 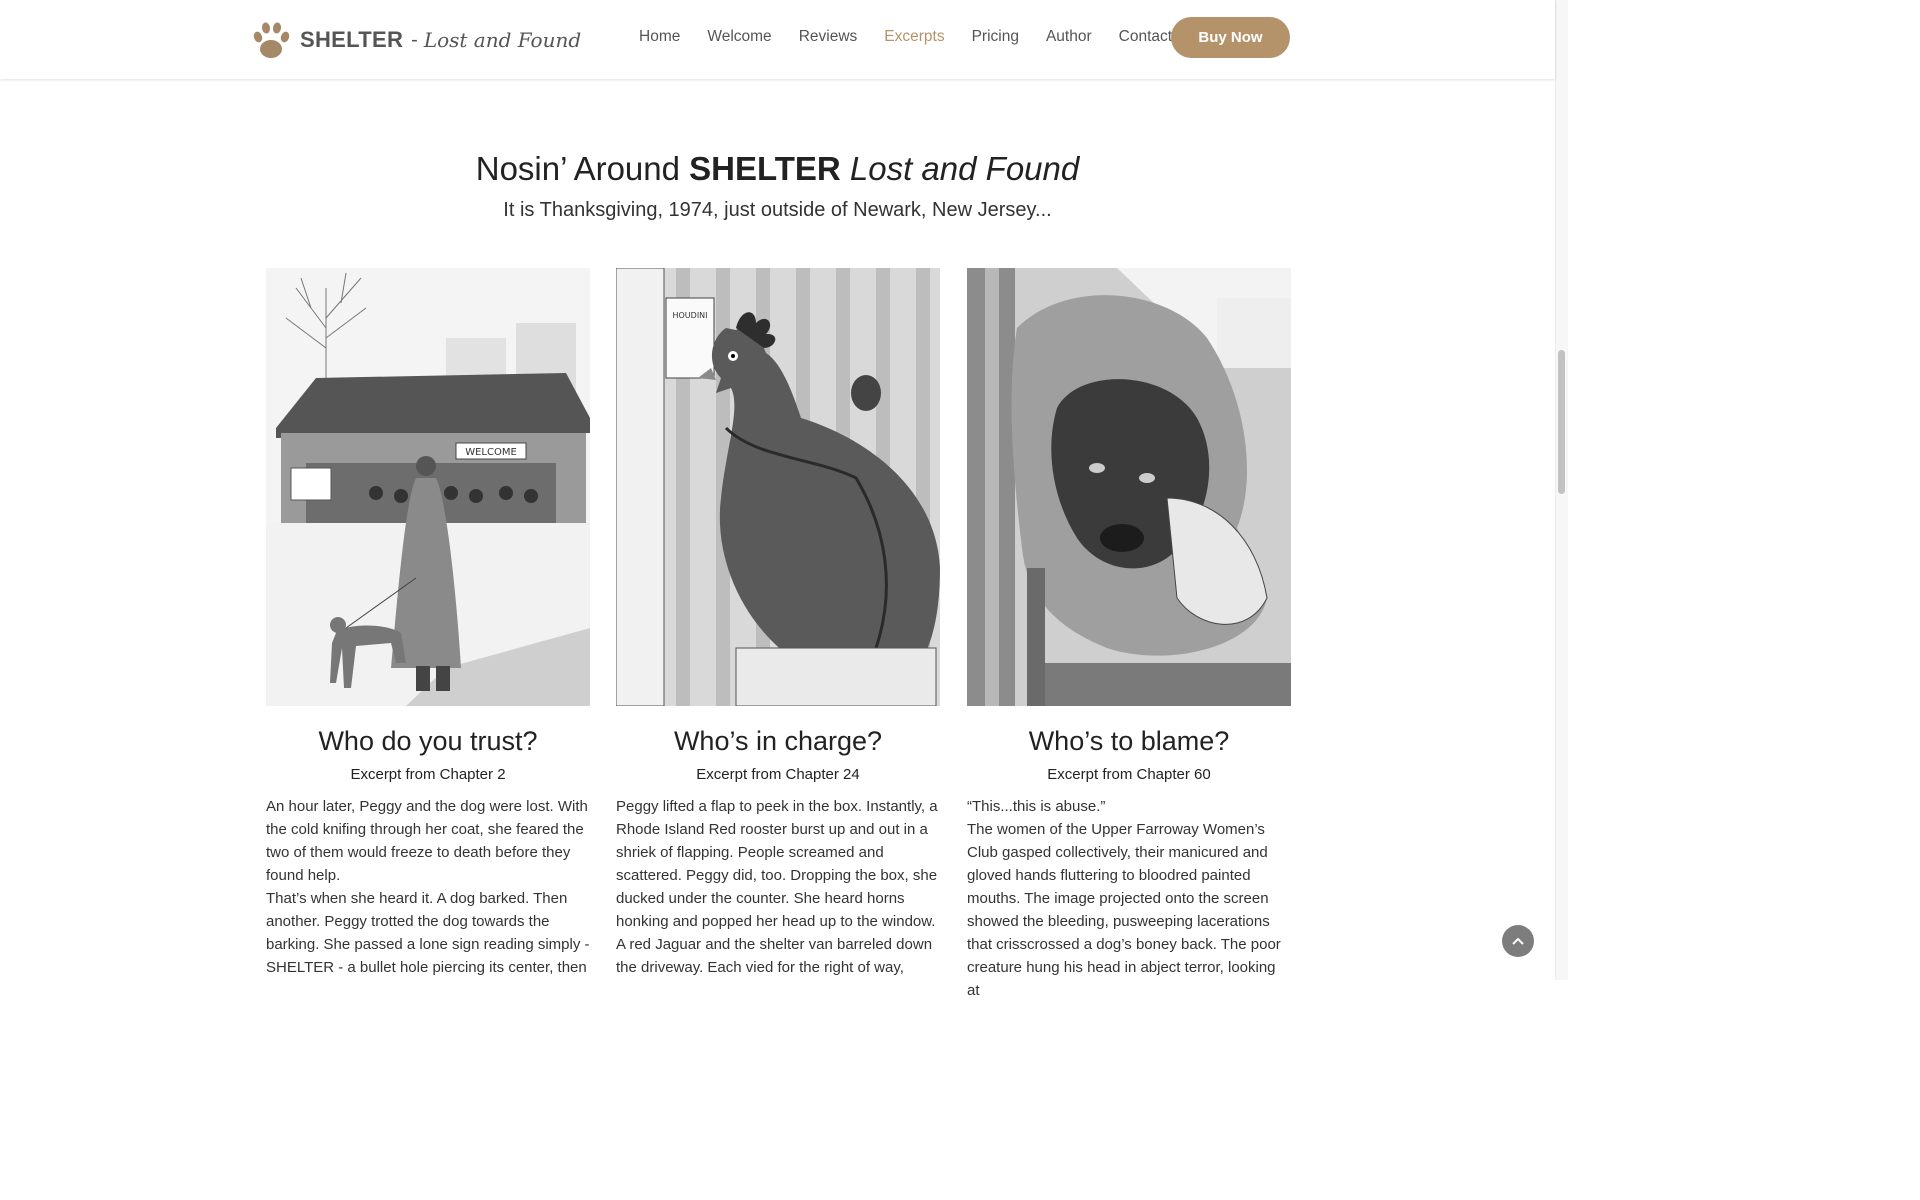 I want to click on section-title: Nosin’ Around SHELTER Lost and Found, so click(x=777, y=169).